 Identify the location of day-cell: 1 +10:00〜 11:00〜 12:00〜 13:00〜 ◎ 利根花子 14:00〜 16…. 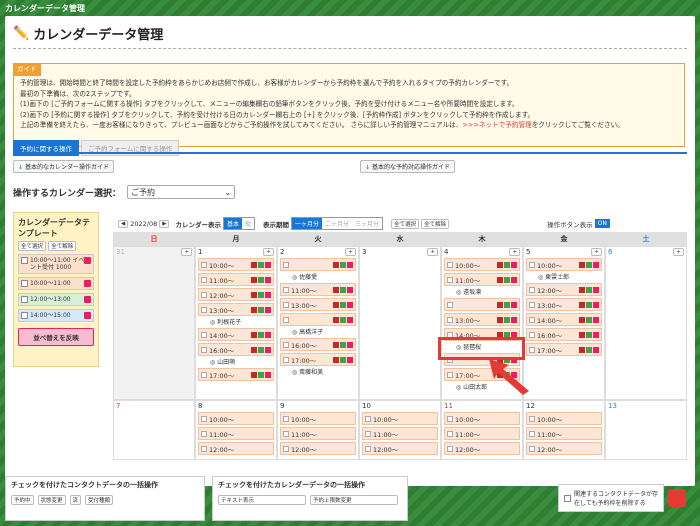
(236, 323).